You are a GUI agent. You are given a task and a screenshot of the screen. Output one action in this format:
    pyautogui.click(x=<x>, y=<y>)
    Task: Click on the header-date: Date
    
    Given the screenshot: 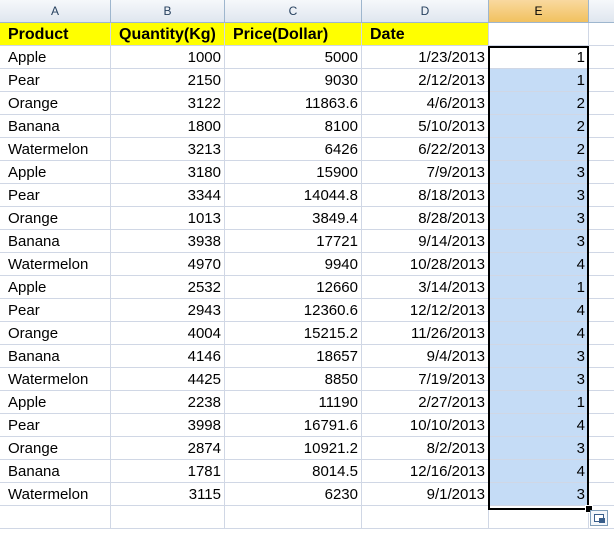 What is the action you would take?
    pyautogui.click(x=425, y=34)
    